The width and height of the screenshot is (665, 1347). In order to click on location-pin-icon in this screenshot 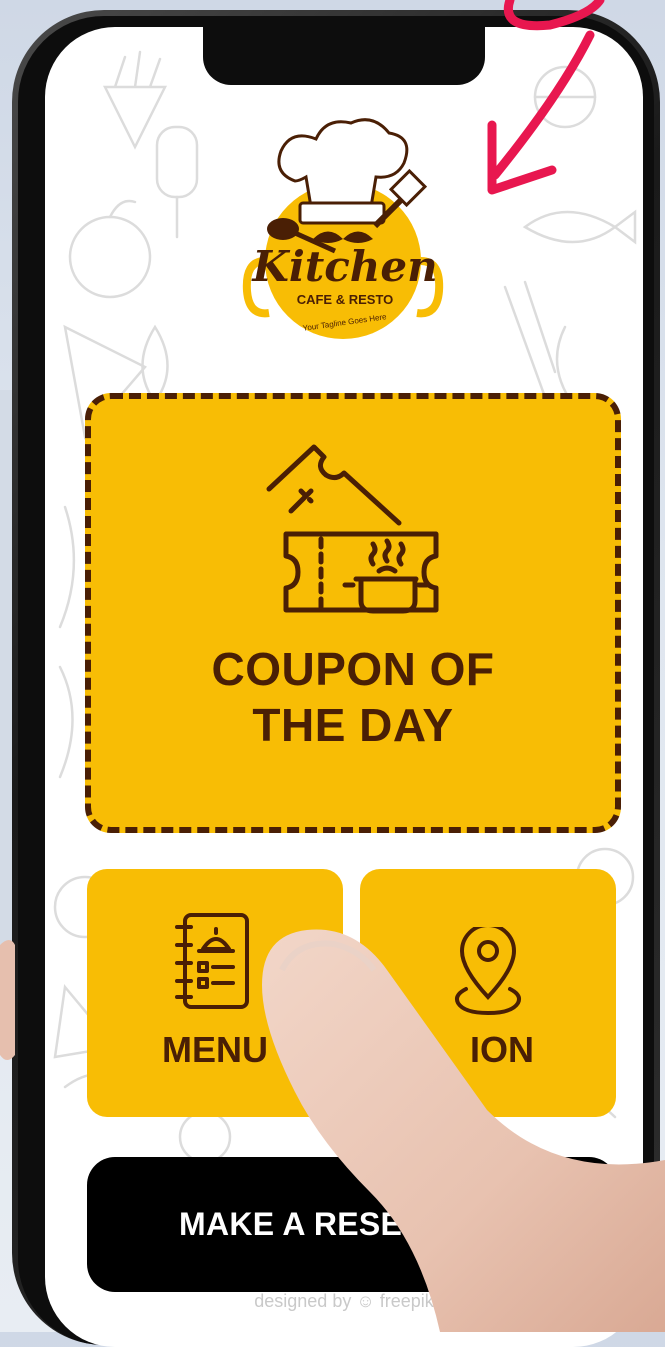, I will do `click(488, 971)`.